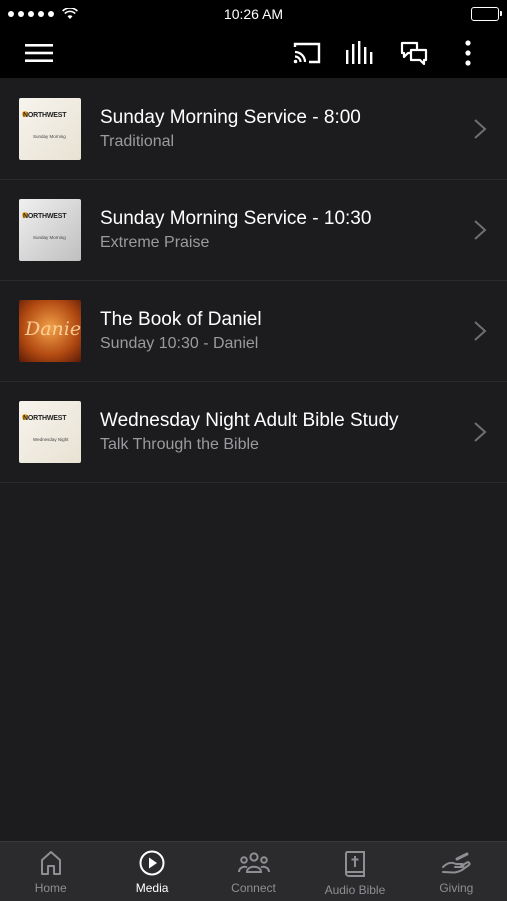 The image size is (507, 901). I want to click on item-title: Sunday Morning Service - 8:00, so click(230, 117).